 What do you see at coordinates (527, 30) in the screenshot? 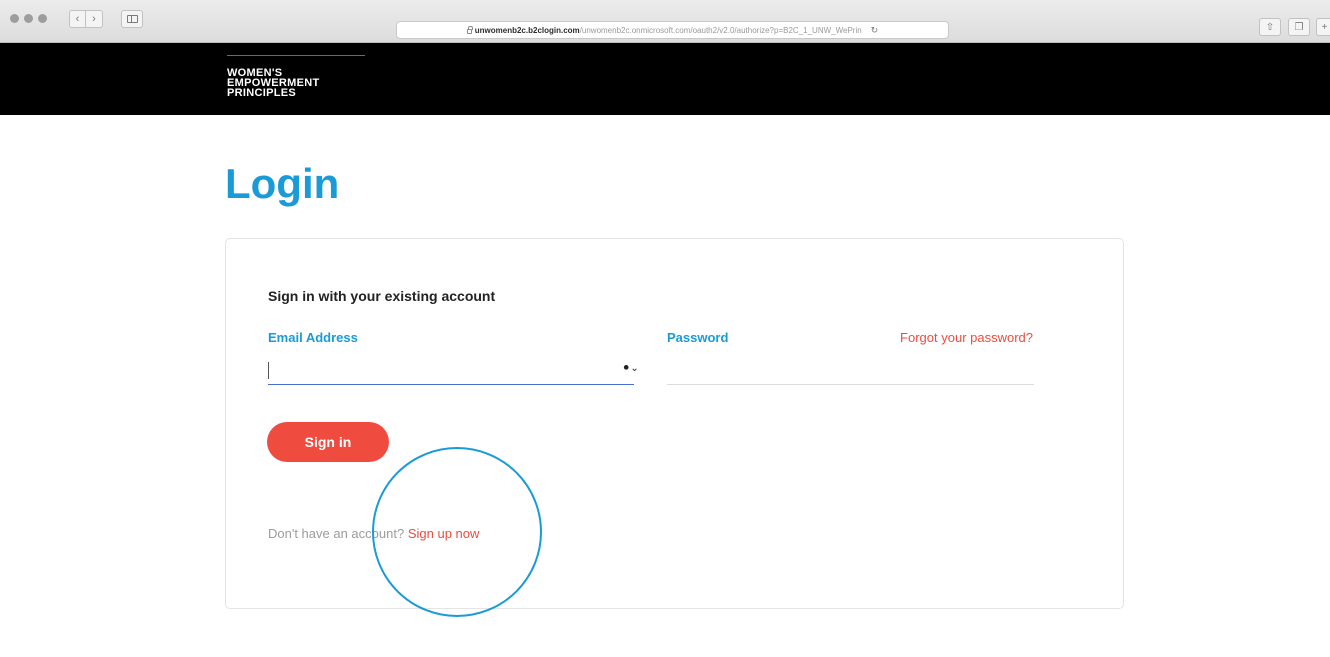
I see `url-domain: unwomenb2c.b2clogin.com` at bounding box center [527, 30].